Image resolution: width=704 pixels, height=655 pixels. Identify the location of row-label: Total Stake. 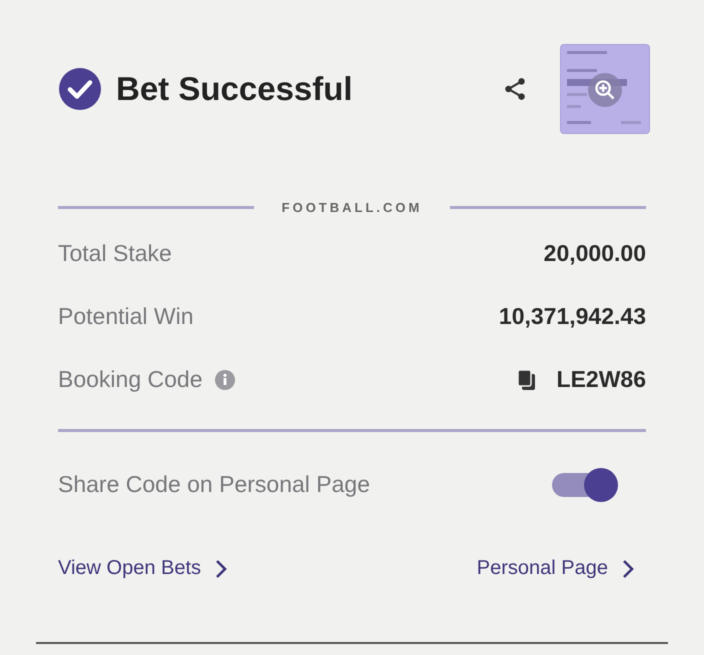
(115, 253).